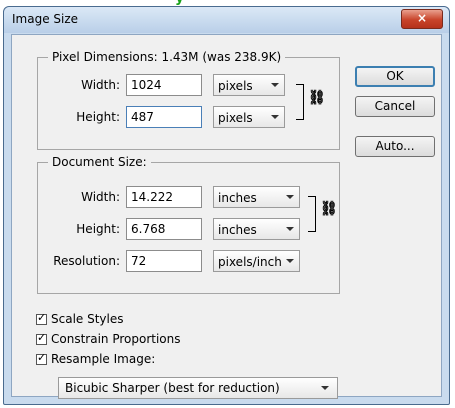  Describe the element at coordinates (226, 20) in the screenshot. I see `title-bar: Image Size ×` at that location.